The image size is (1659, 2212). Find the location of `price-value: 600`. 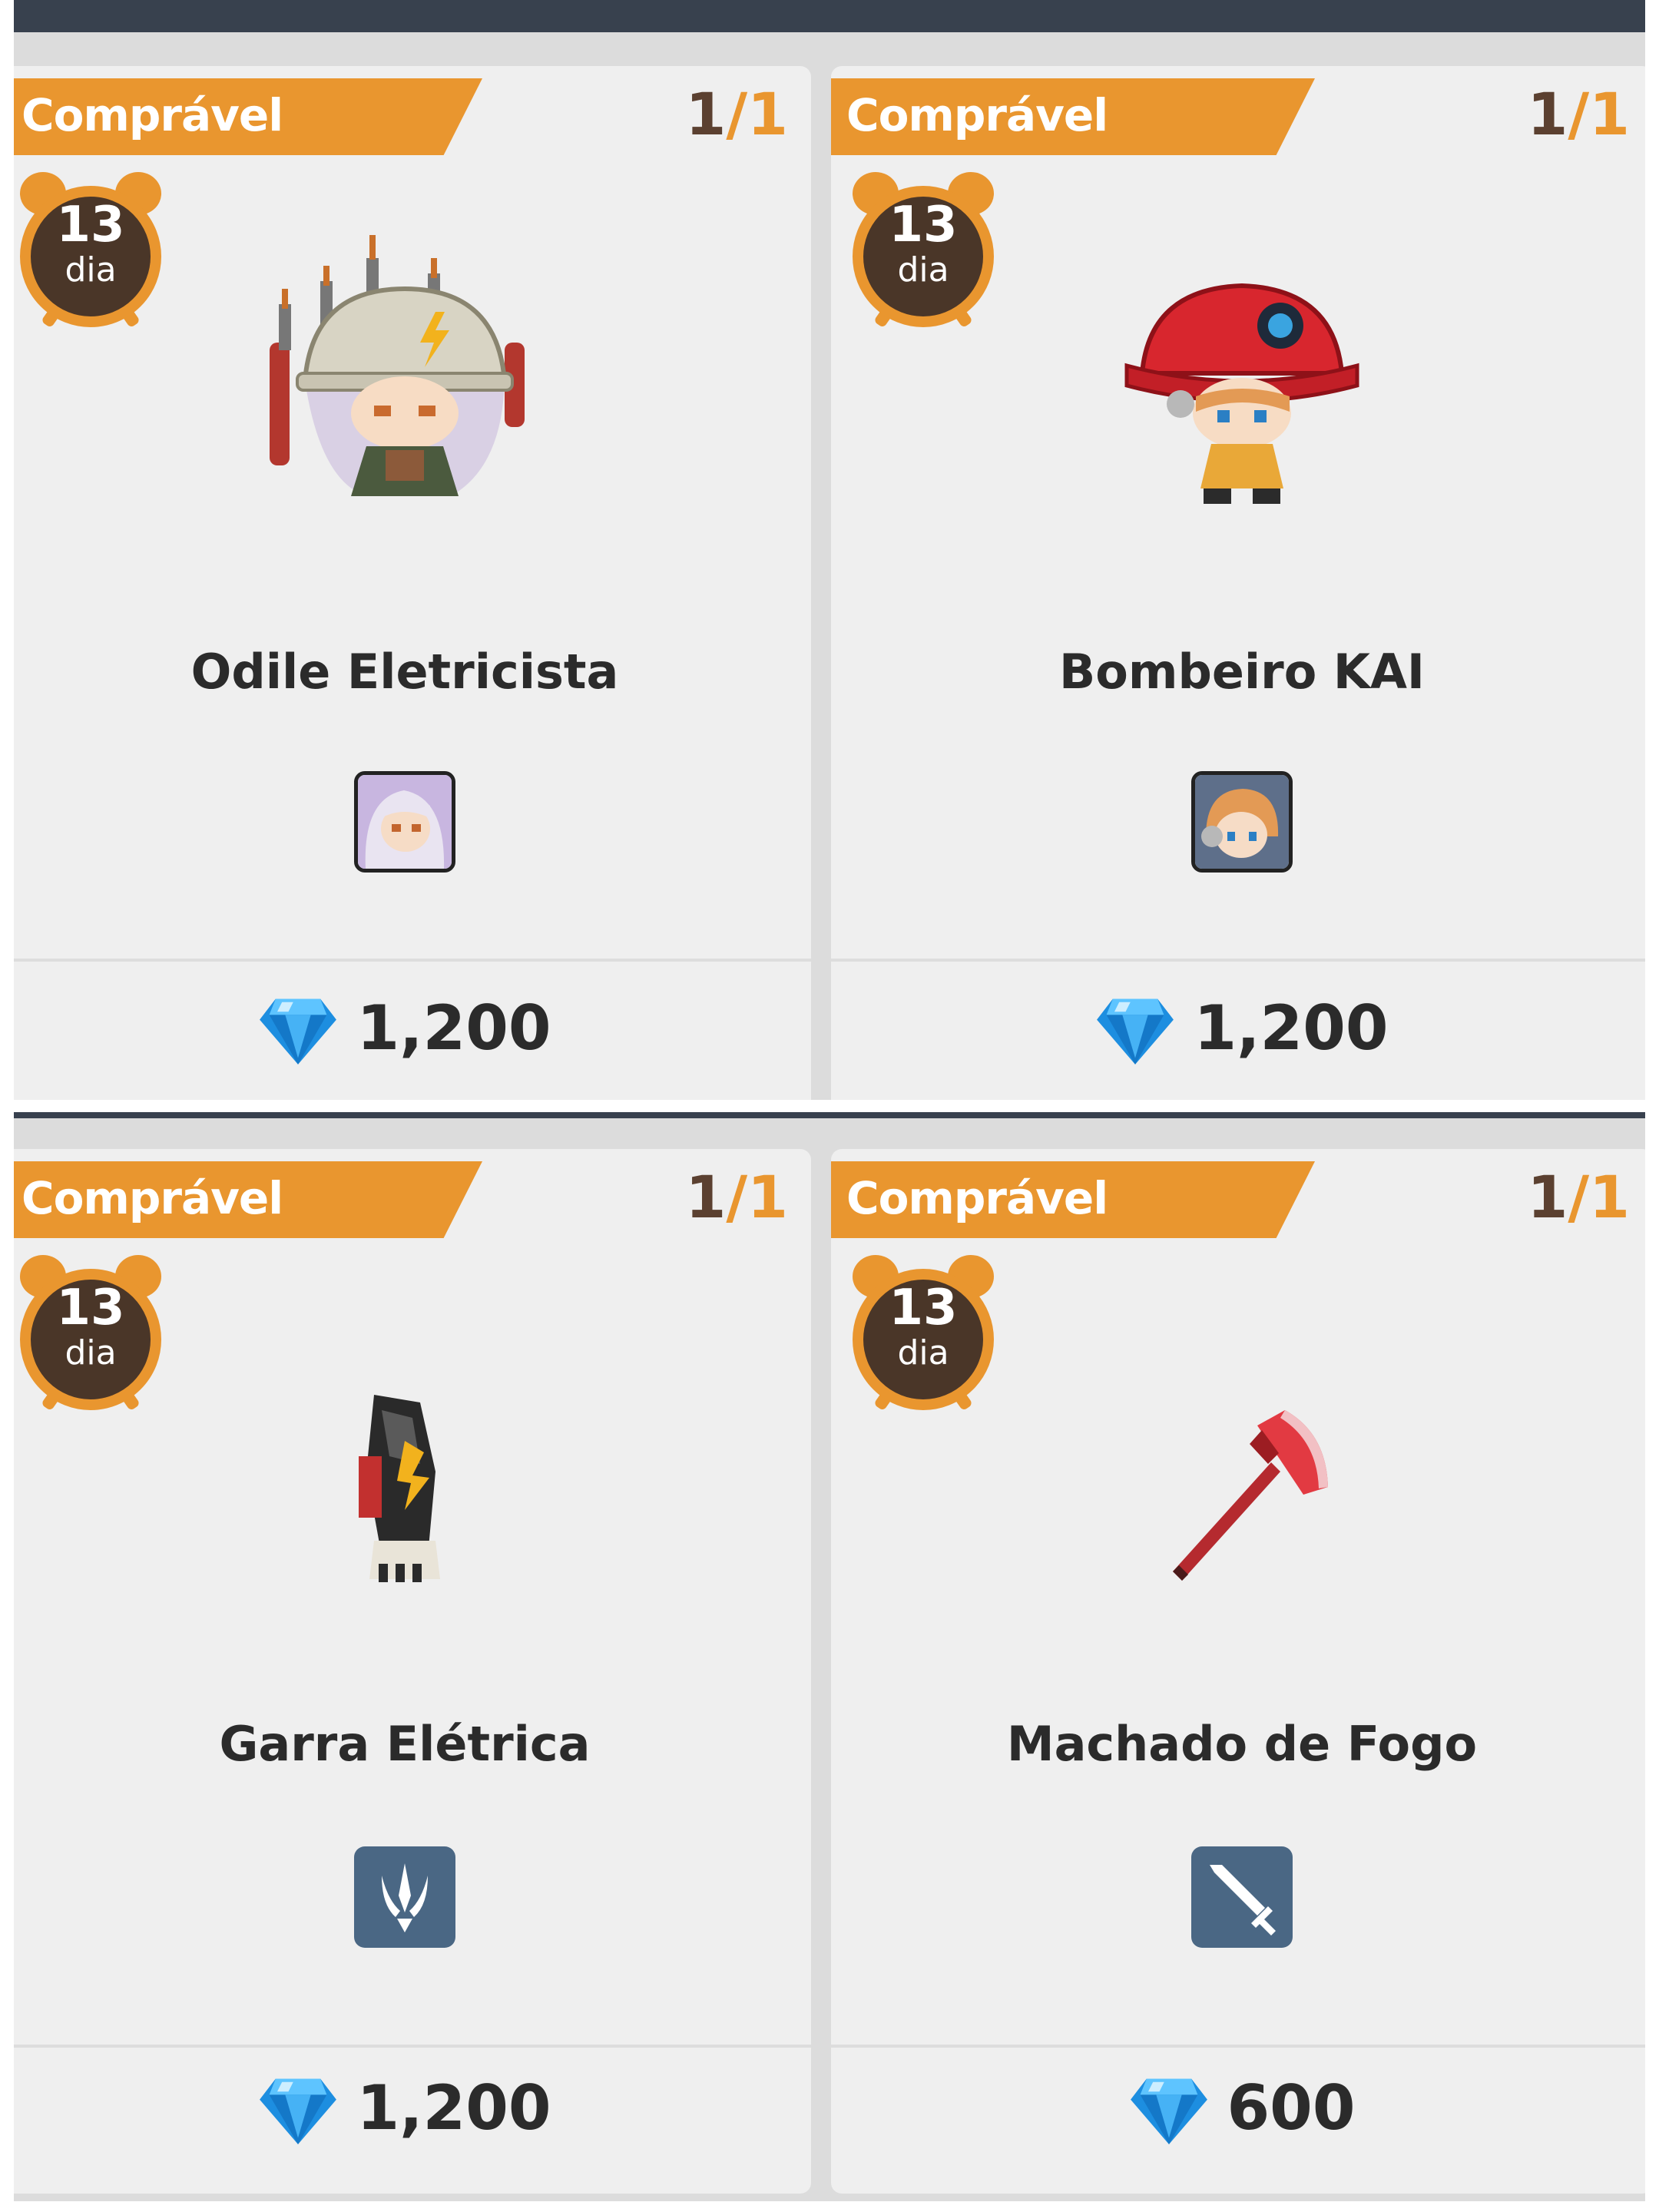

price-value: 600 is located at coordinates (1291, 2107).